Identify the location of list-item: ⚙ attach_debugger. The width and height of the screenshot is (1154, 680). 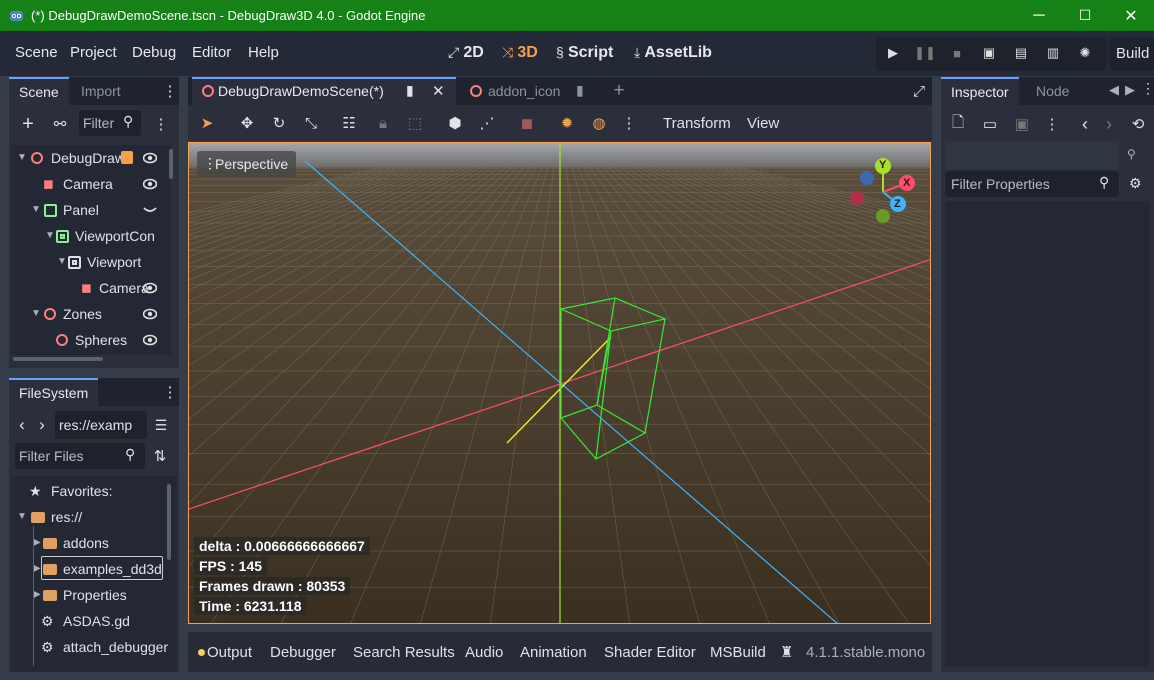
(94, 647).